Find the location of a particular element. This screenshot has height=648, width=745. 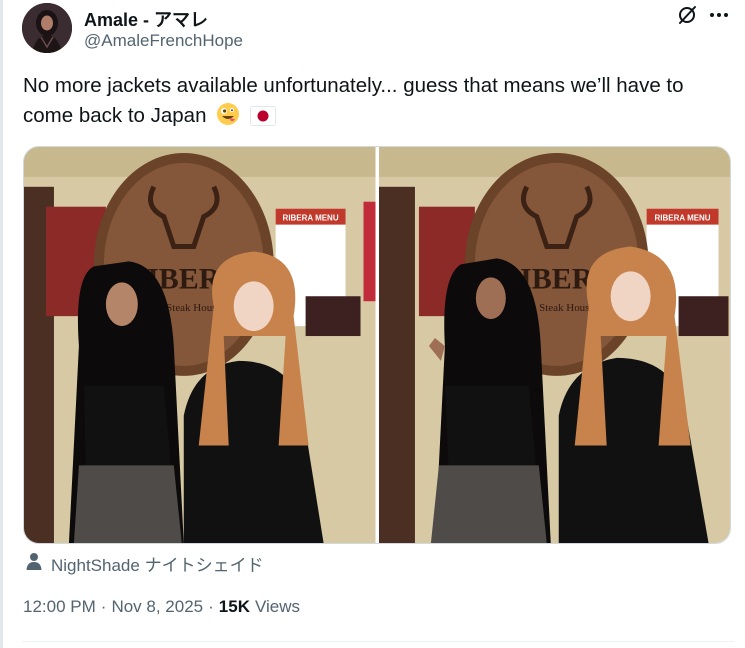

avatar is located at coordinates (47, 28).